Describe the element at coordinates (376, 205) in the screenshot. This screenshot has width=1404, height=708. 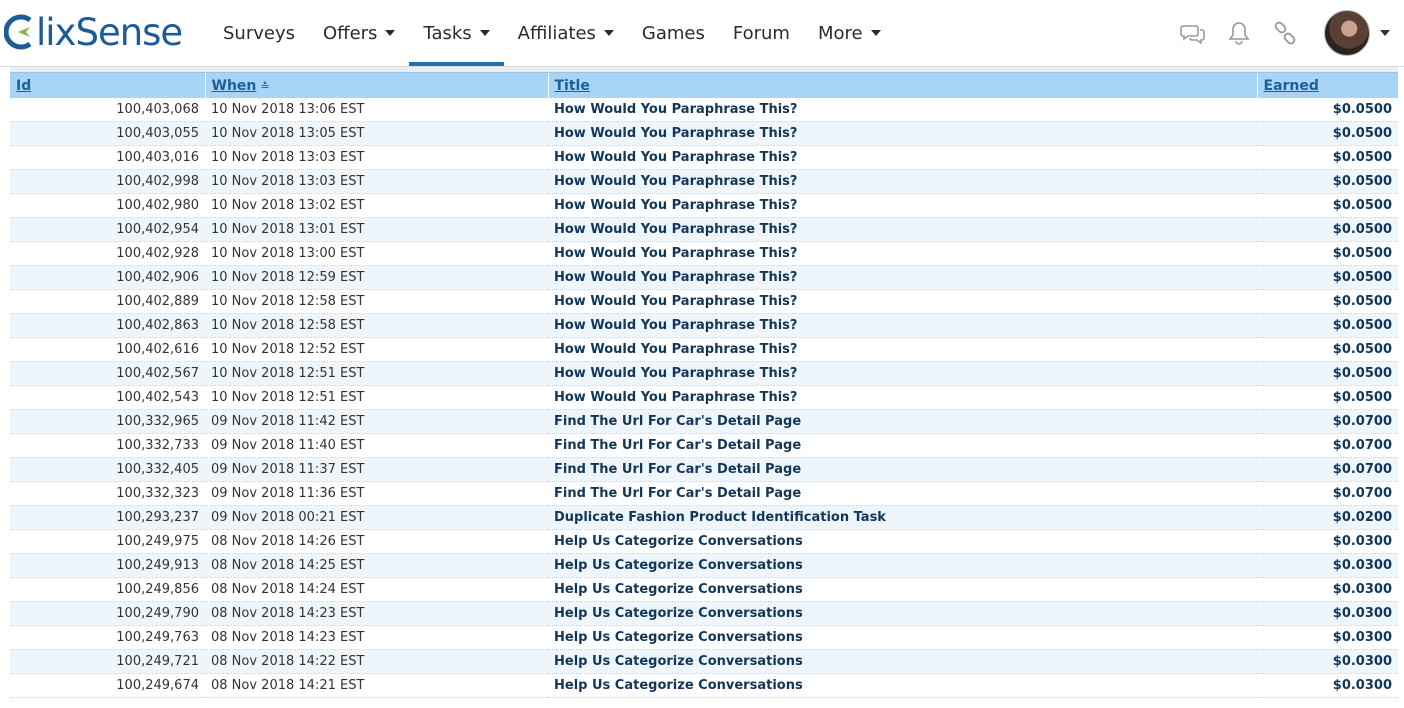
I see `row-when-cell: 10 Nov 2018 13:02 EST` at that location.